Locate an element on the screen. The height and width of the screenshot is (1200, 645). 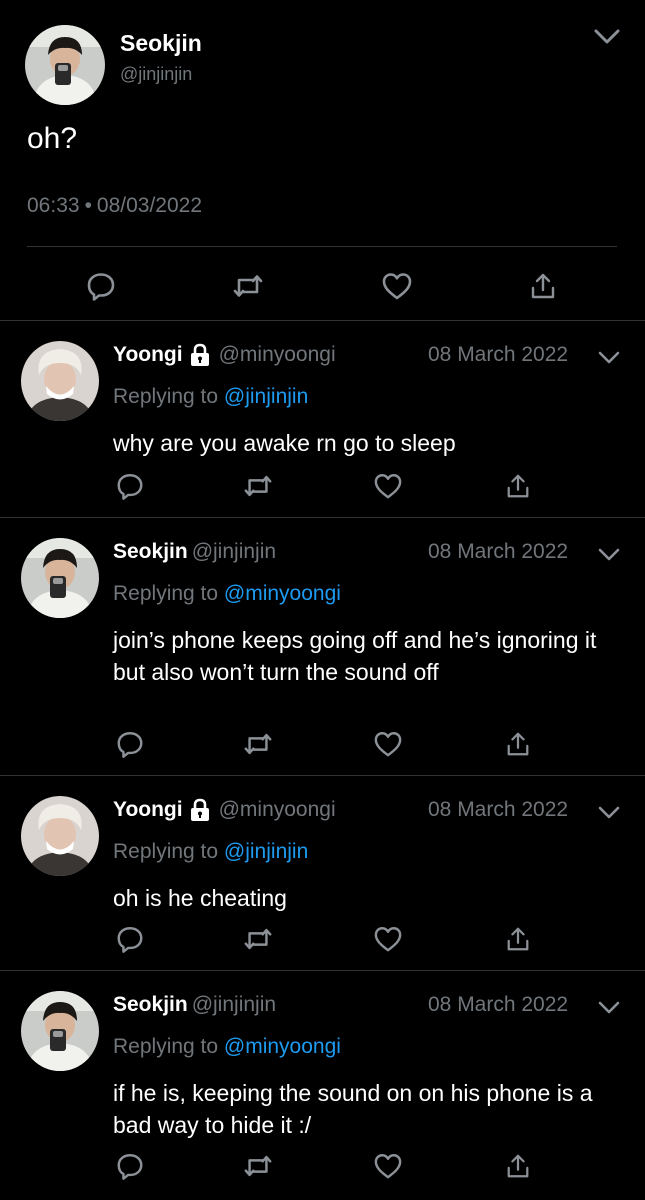
divider is located at coordinates (322, 246).